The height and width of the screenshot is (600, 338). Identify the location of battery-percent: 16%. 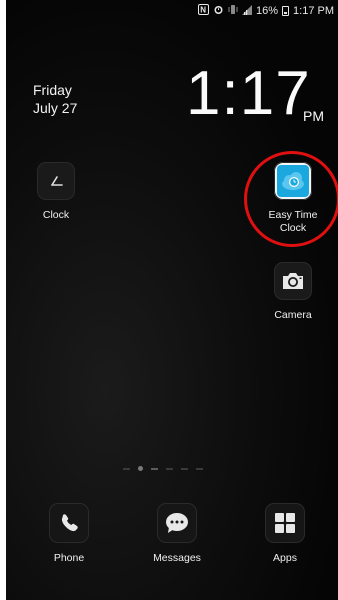
(267, 11).